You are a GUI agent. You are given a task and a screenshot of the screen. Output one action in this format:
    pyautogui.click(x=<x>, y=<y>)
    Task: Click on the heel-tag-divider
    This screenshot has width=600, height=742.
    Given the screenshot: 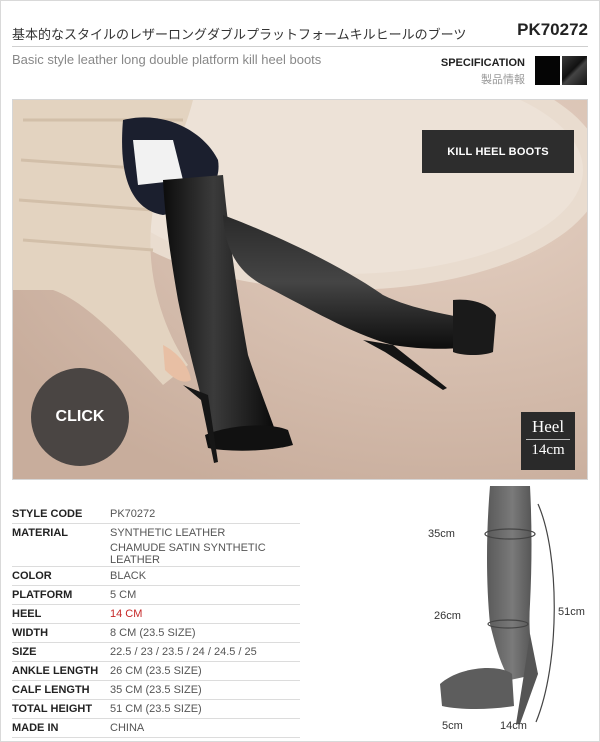 What is the action you would take?
    pyautogui.click(x=548, y=439)
    